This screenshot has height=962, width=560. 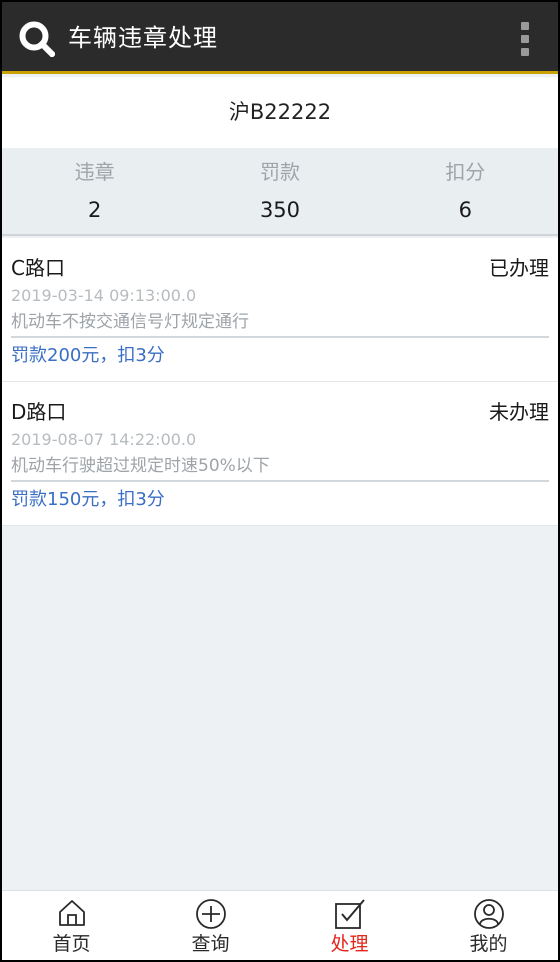 I want to click on violations-label: 违章, so click(x=94, y=172).